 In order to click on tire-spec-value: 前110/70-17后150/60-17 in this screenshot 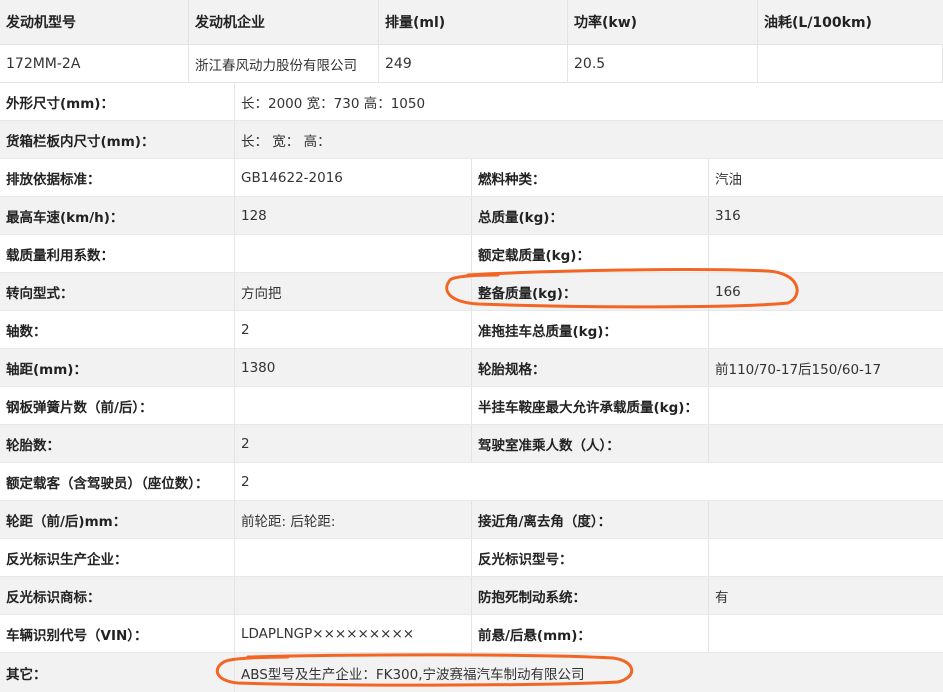, I will do `click(826, 367)`.